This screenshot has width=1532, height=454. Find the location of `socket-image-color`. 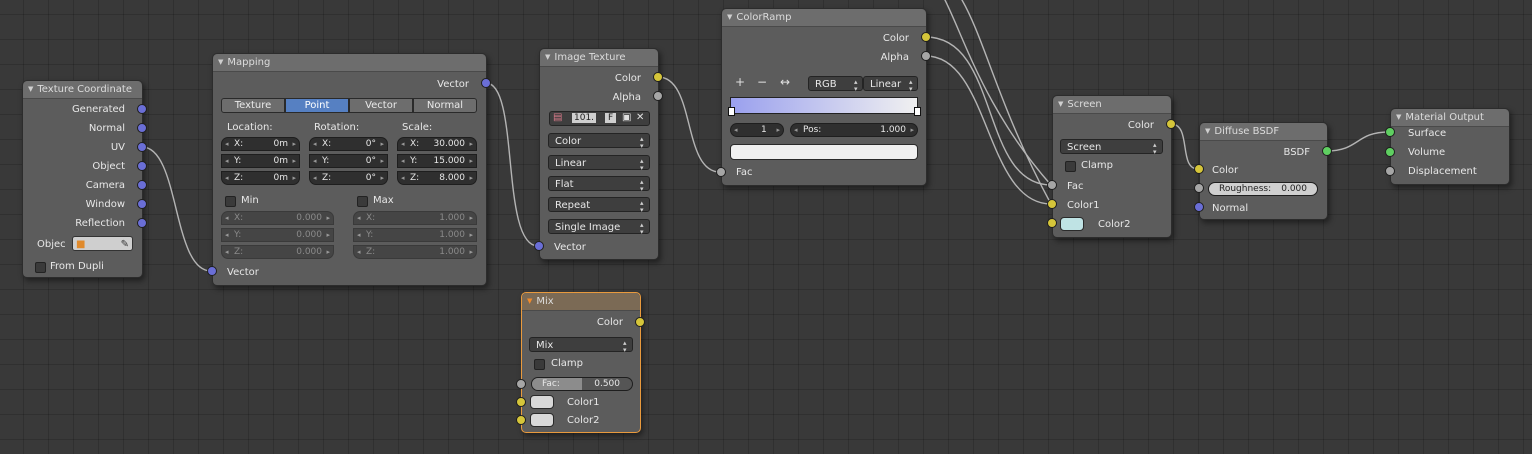

socket-image-color is located at coordinates (658, 77).